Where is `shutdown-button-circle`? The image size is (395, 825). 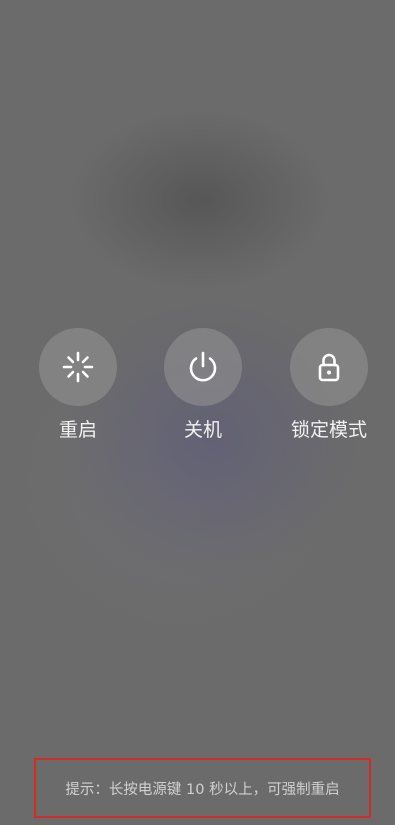 shutdown-button-circle is located at coordinates (203, 367).